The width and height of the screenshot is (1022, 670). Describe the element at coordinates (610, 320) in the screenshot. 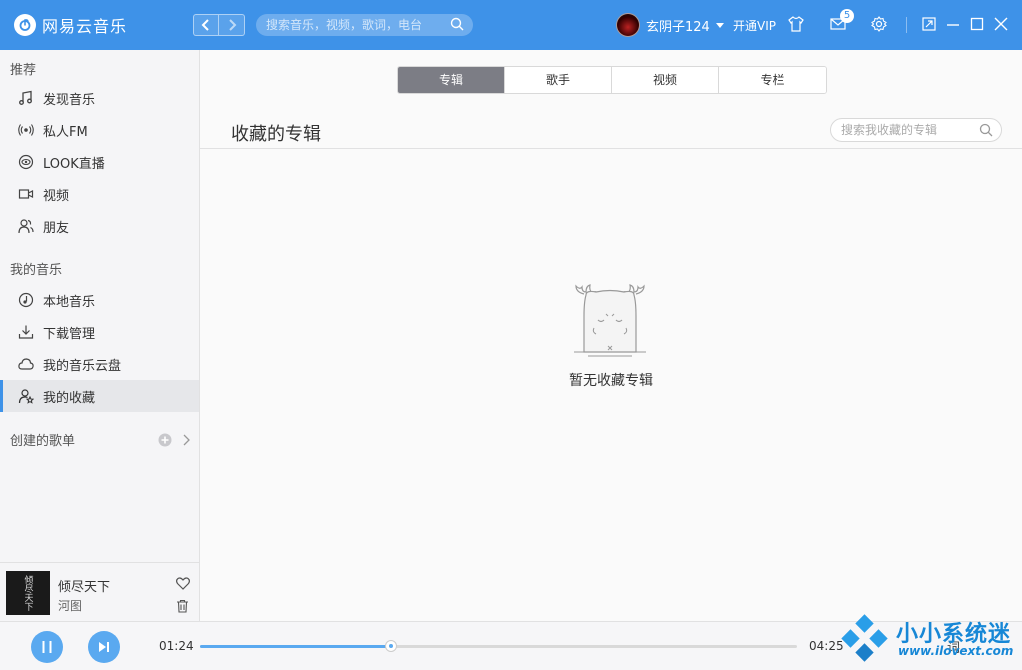

I see `empty-moose-icon` at that location.